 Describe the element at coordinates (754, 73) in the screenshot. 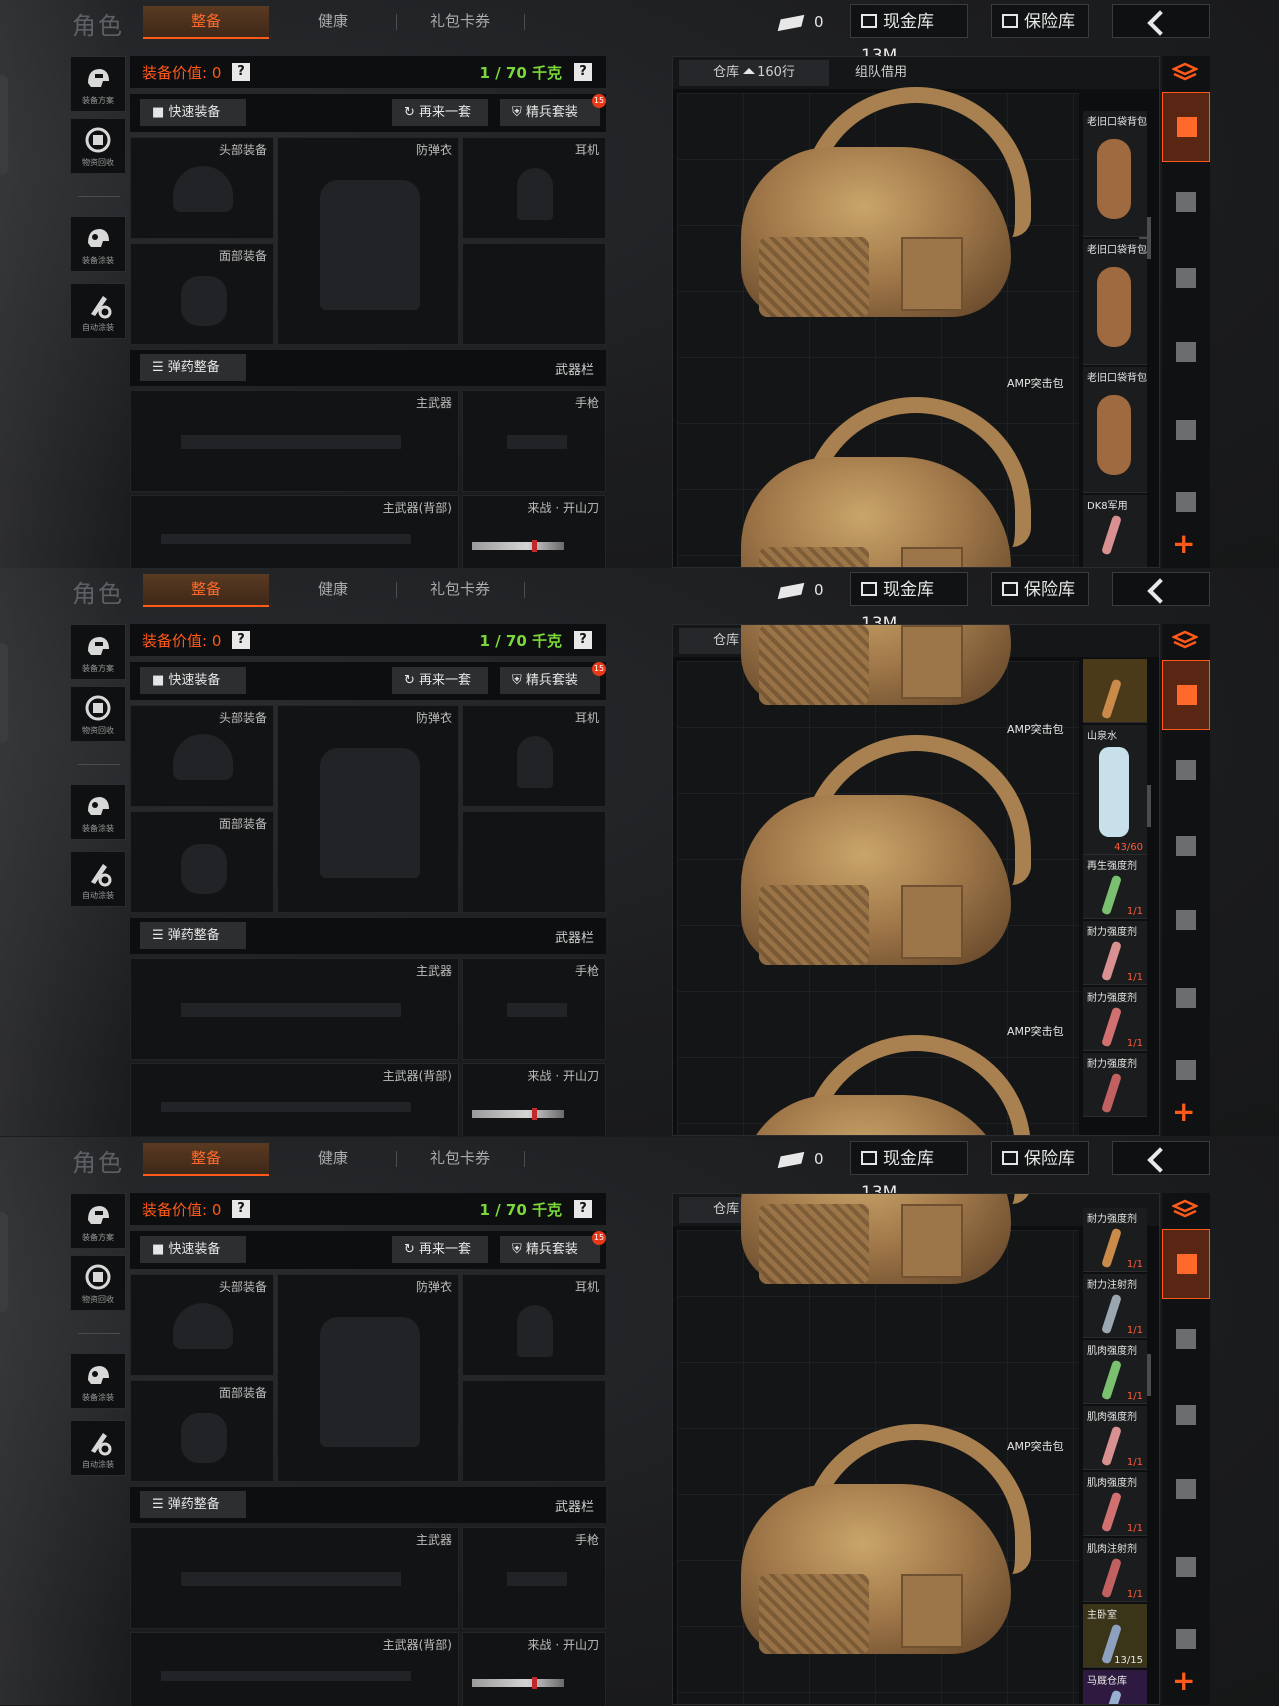

I see `tab-storage: 仓库 160行` at that location.